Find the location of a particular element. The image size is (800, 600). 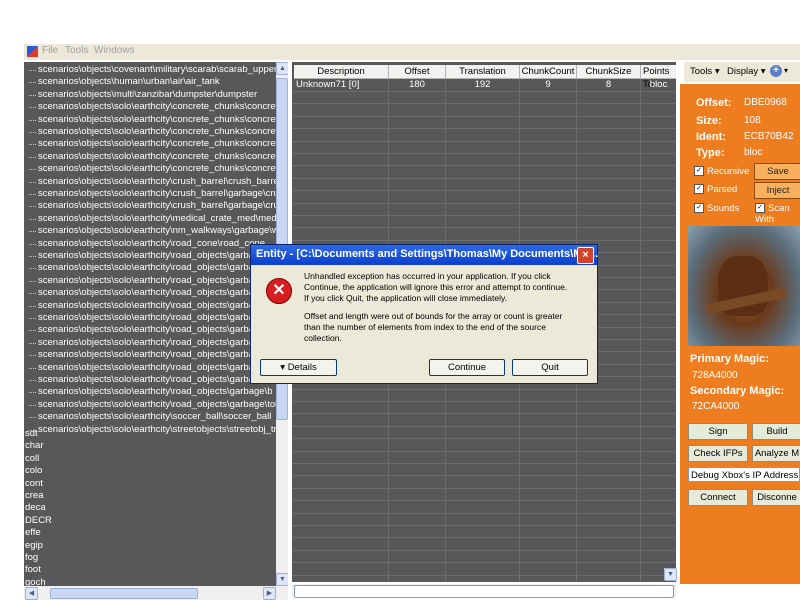

tree-root-node: cont is located at coordinates (34, 484).